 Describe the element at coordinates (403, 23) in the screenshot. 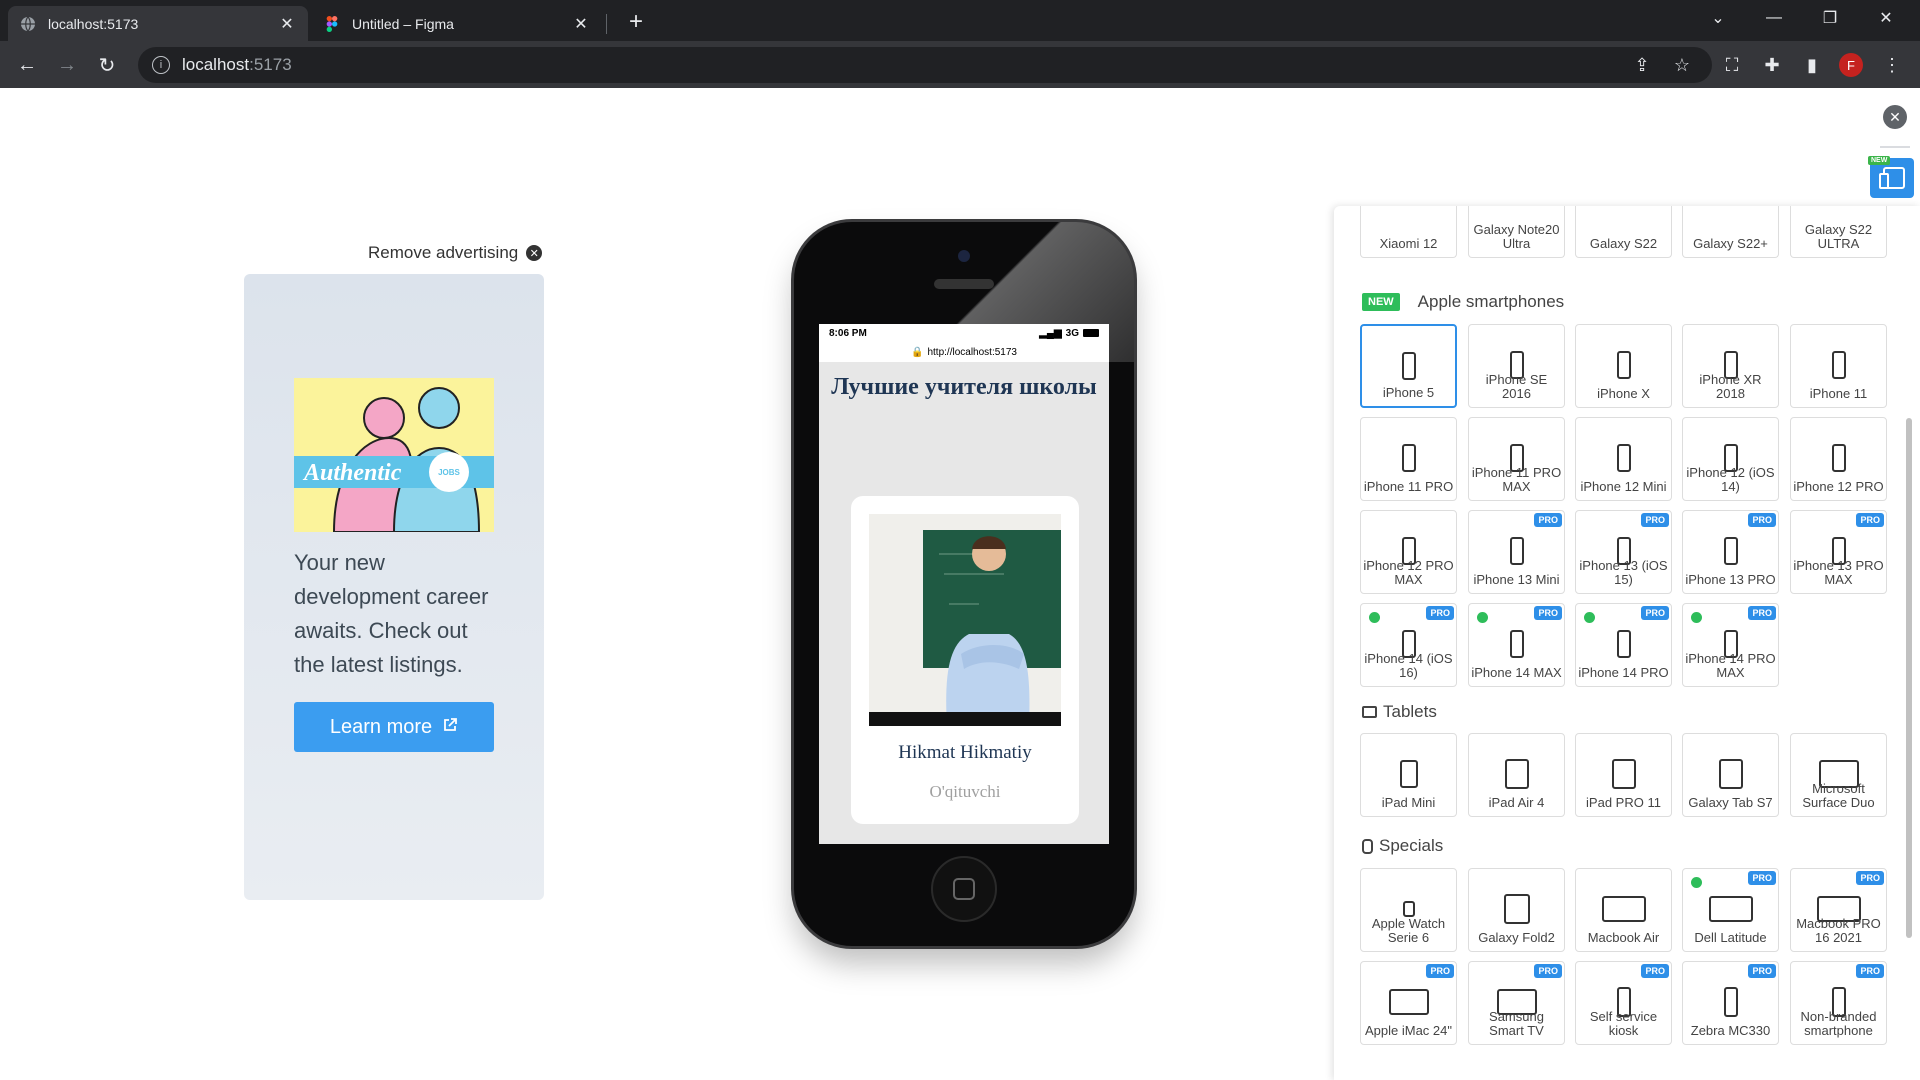

I see `tab-title: Untitled – Figma` at that location.